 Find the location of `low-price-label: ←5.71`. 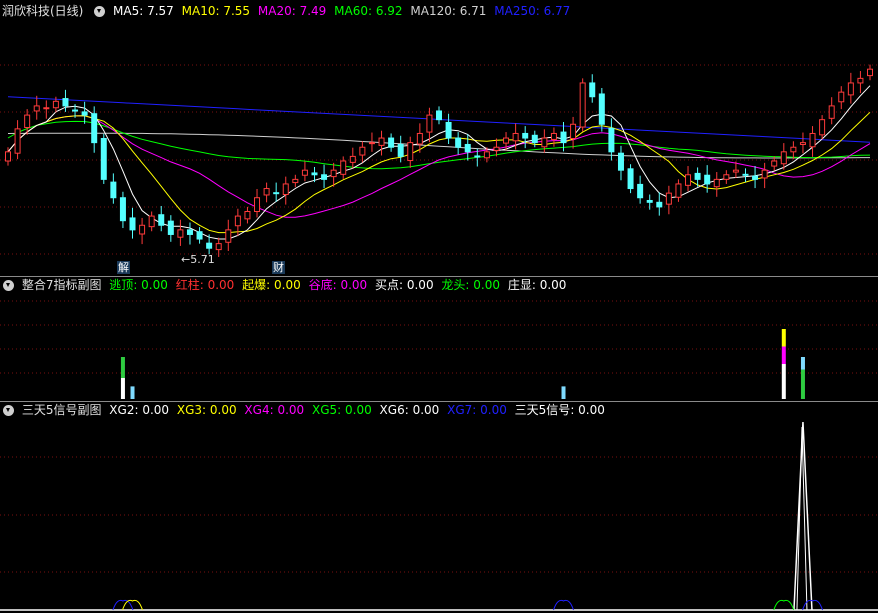

low-price-label: ←5.71 is located at coordinates (198, 259).